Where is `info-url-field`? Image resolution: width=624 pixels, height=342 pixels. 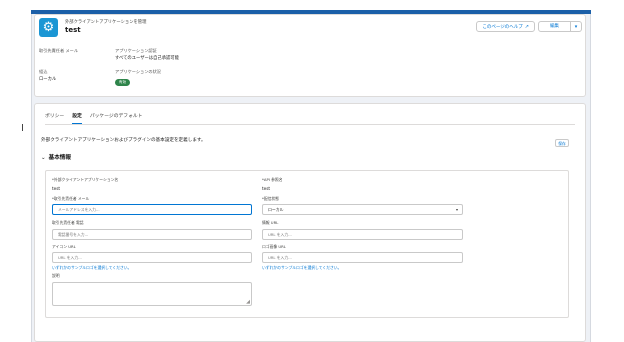 info-url-field is located at coordinates (362, 234).